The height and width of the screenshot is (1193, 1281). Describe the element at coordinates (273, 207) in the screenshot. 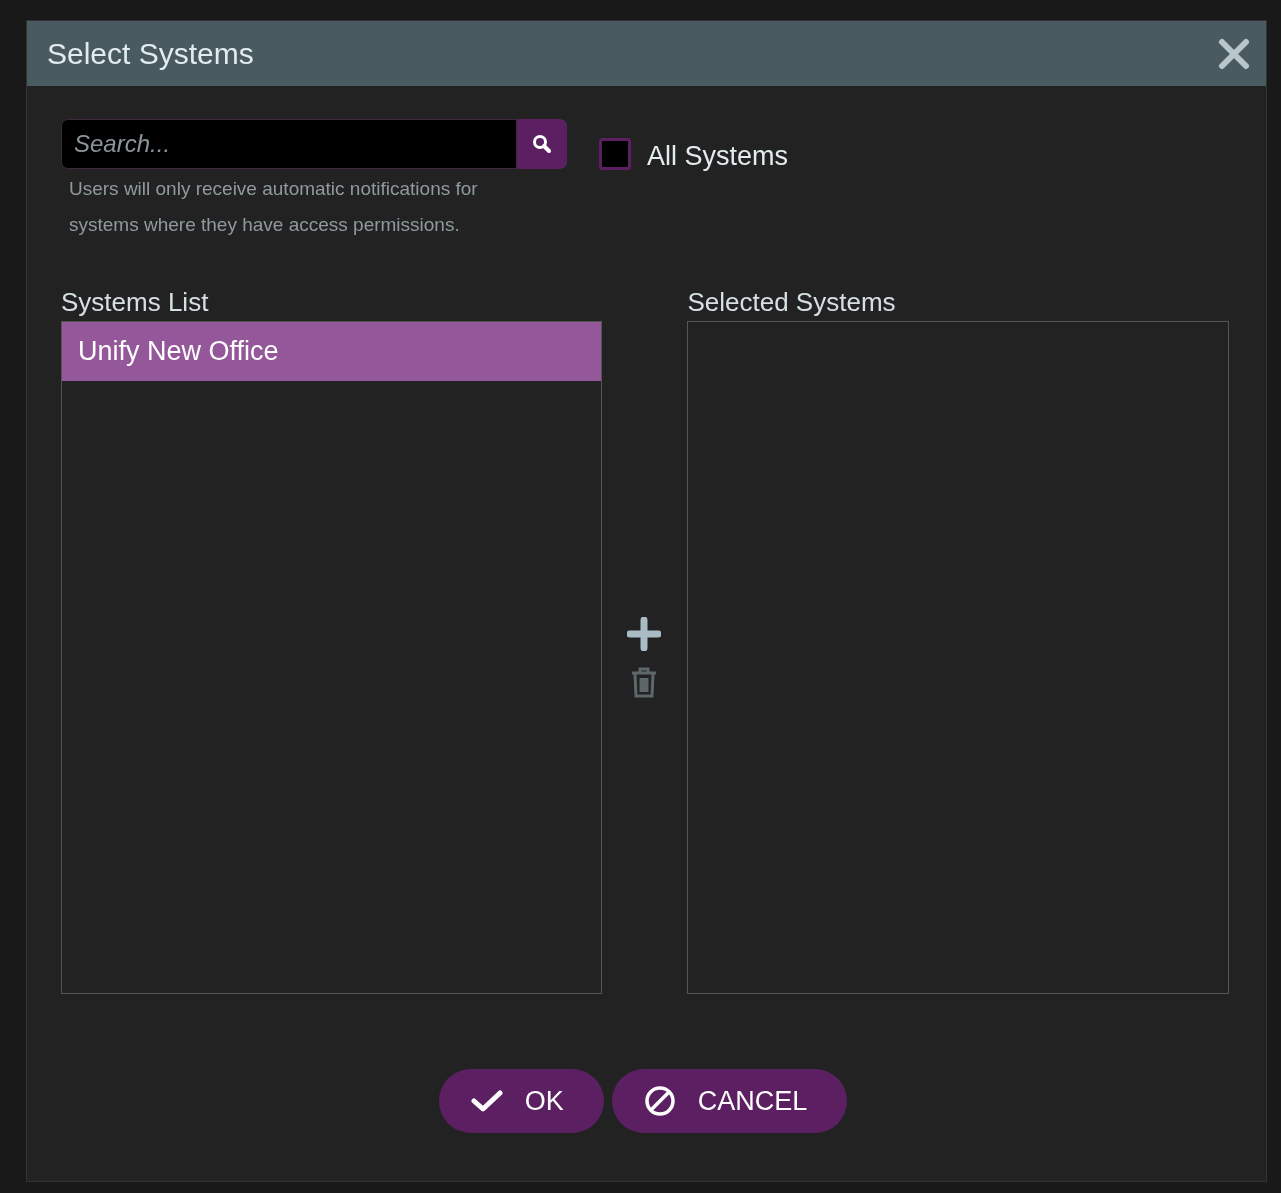

I see `hint-text: Users will only receive automatic notifications for systems where they have access permissions.` at that location.